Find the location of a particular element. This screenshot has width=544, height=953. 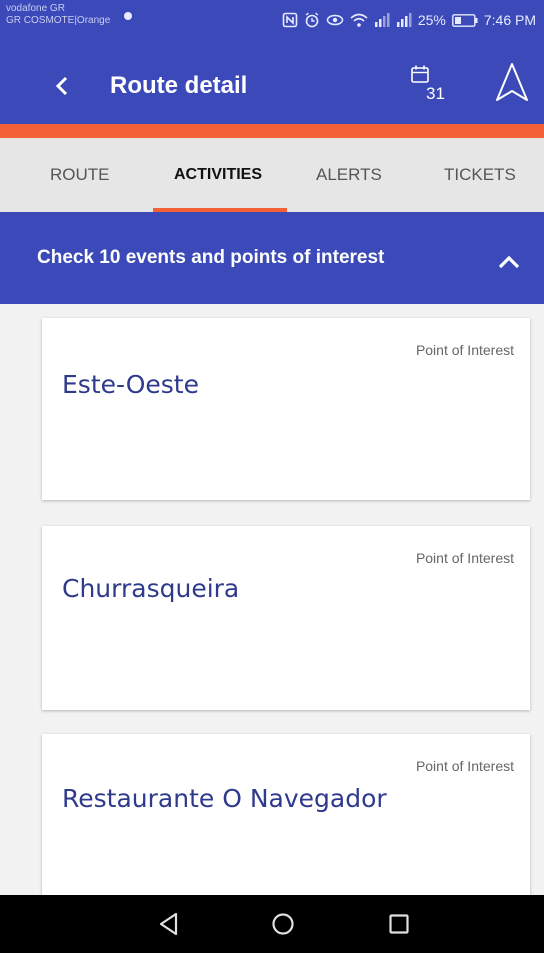

system-nav-bar is located at coordinates (272, 924).